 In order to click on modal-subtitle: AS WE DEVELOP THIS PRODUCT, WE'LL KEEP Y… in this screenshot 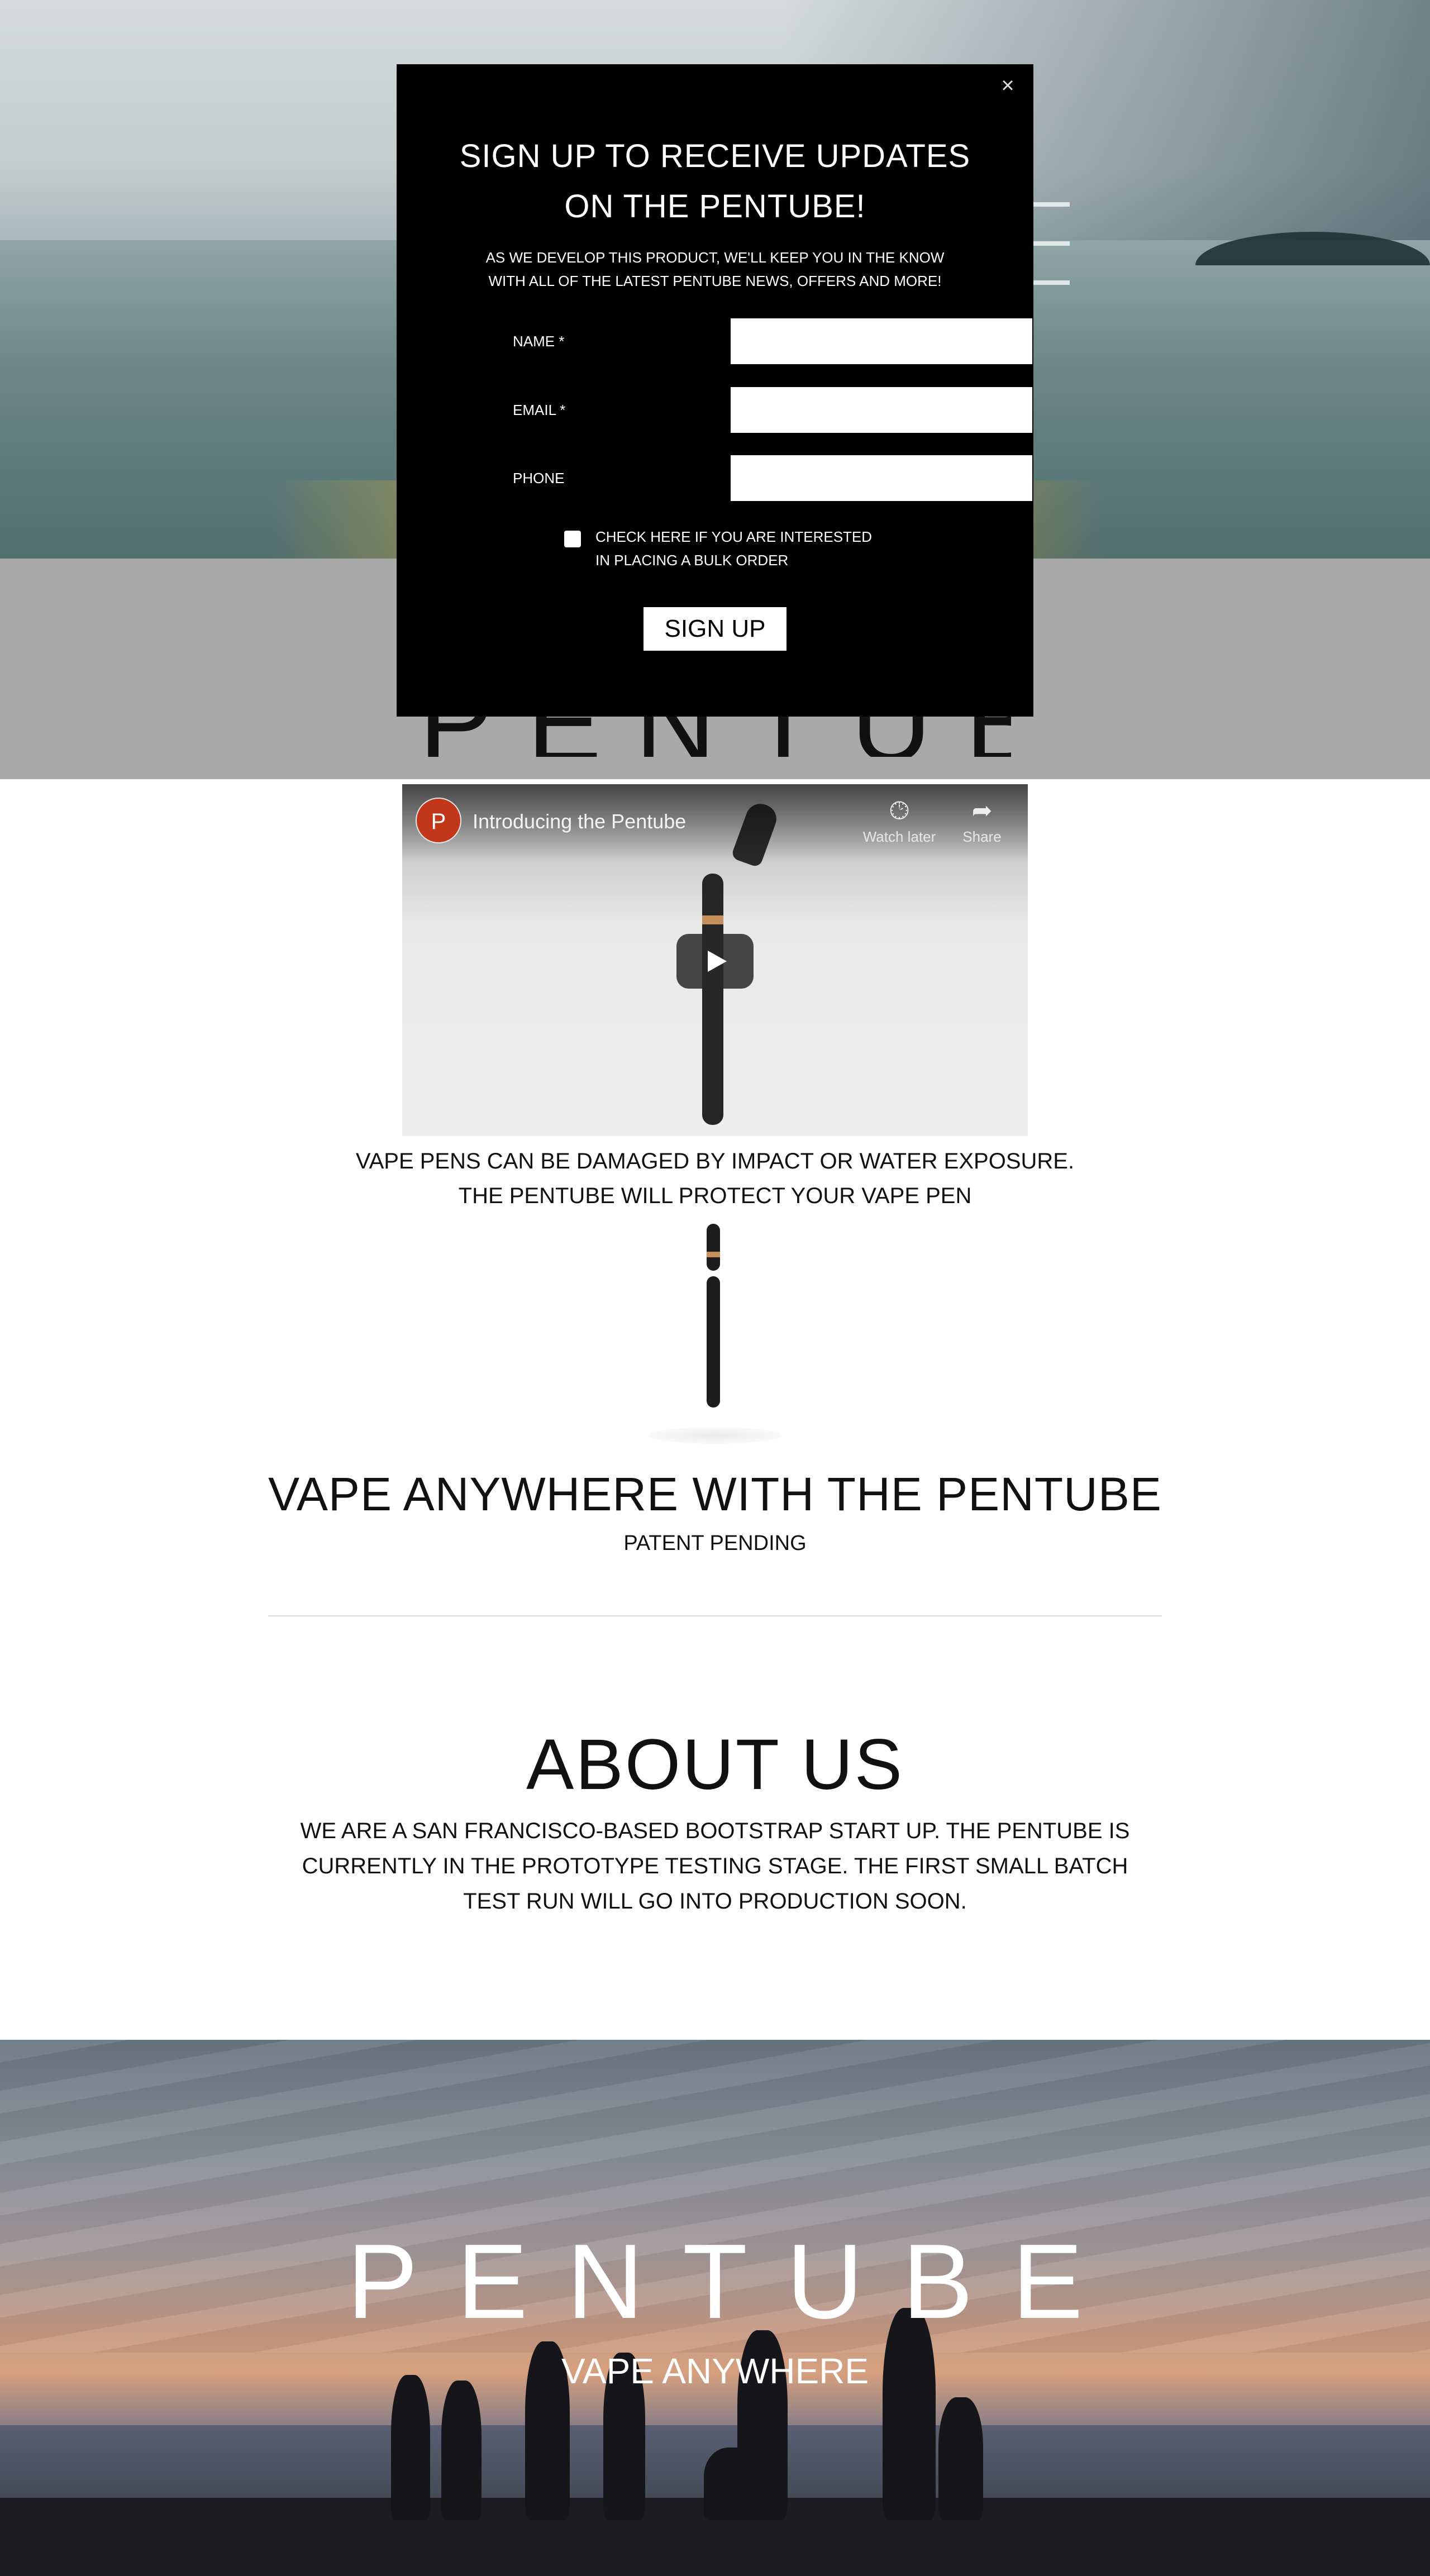, I will do `click(715, 269)`.